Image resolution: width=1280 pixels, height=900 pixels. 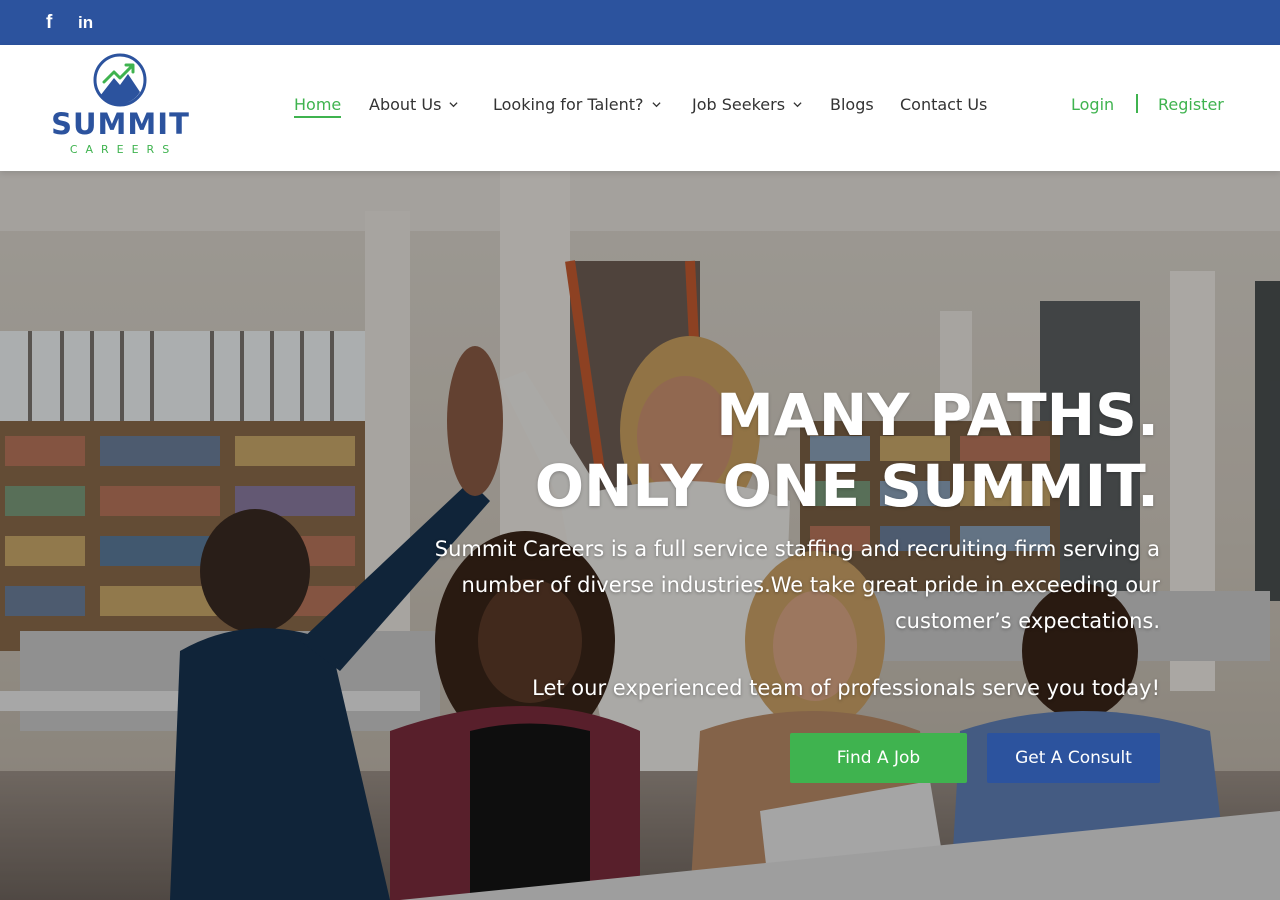 I want to click on facebook-icon: f, so click(x=49, y=22).